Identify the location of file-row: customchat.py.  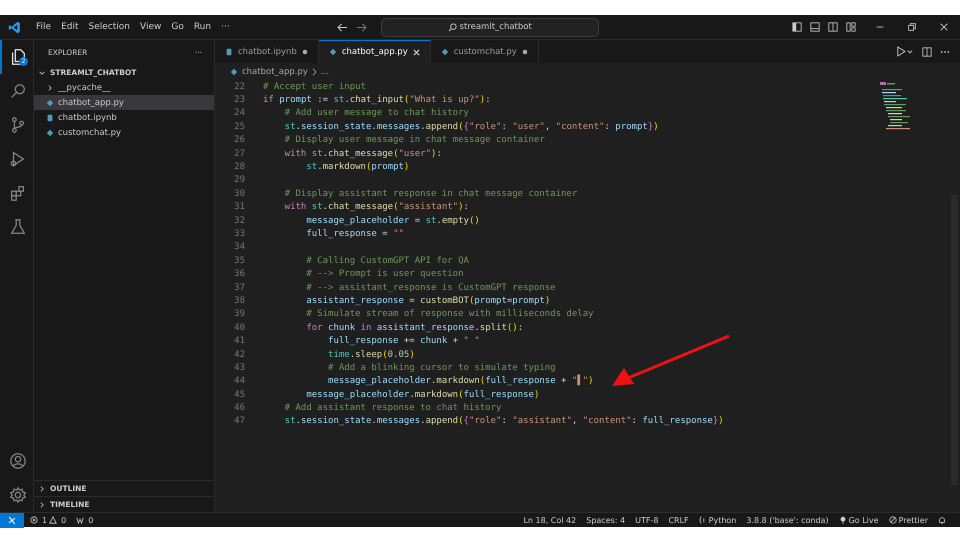
(124, 132).